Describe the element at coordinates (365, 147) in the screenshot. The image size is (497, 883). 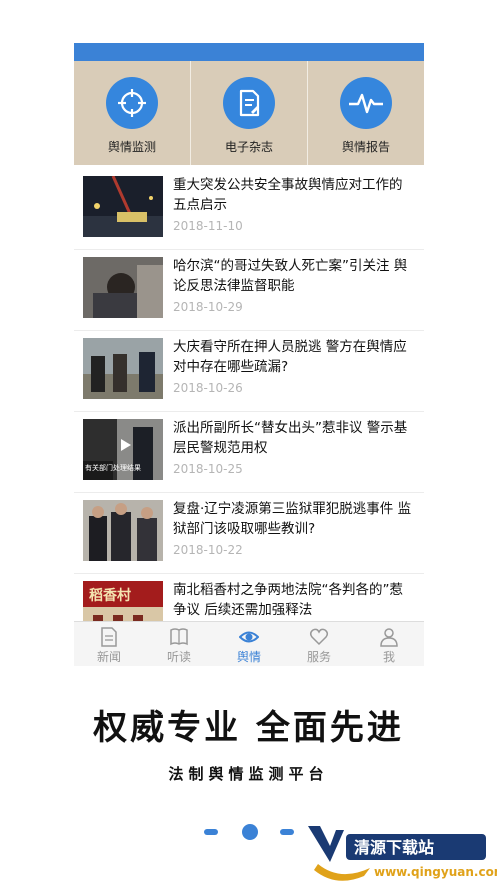
I see `feature-label: 舆情报告` at that location.